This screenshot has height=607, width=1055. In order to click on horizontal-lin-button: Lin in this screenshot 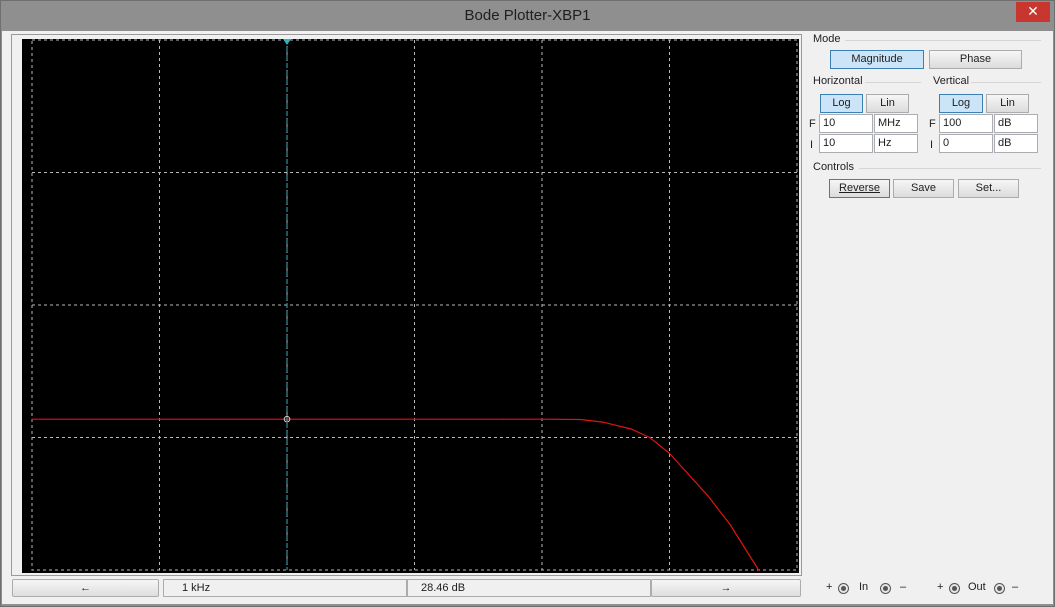, I will do `click(887, 103)`.